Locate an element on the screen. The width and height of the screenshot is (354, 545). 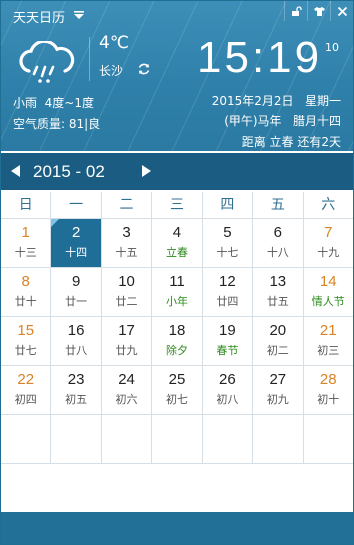
arrow-left-icon is located at coordinates (16, 171).